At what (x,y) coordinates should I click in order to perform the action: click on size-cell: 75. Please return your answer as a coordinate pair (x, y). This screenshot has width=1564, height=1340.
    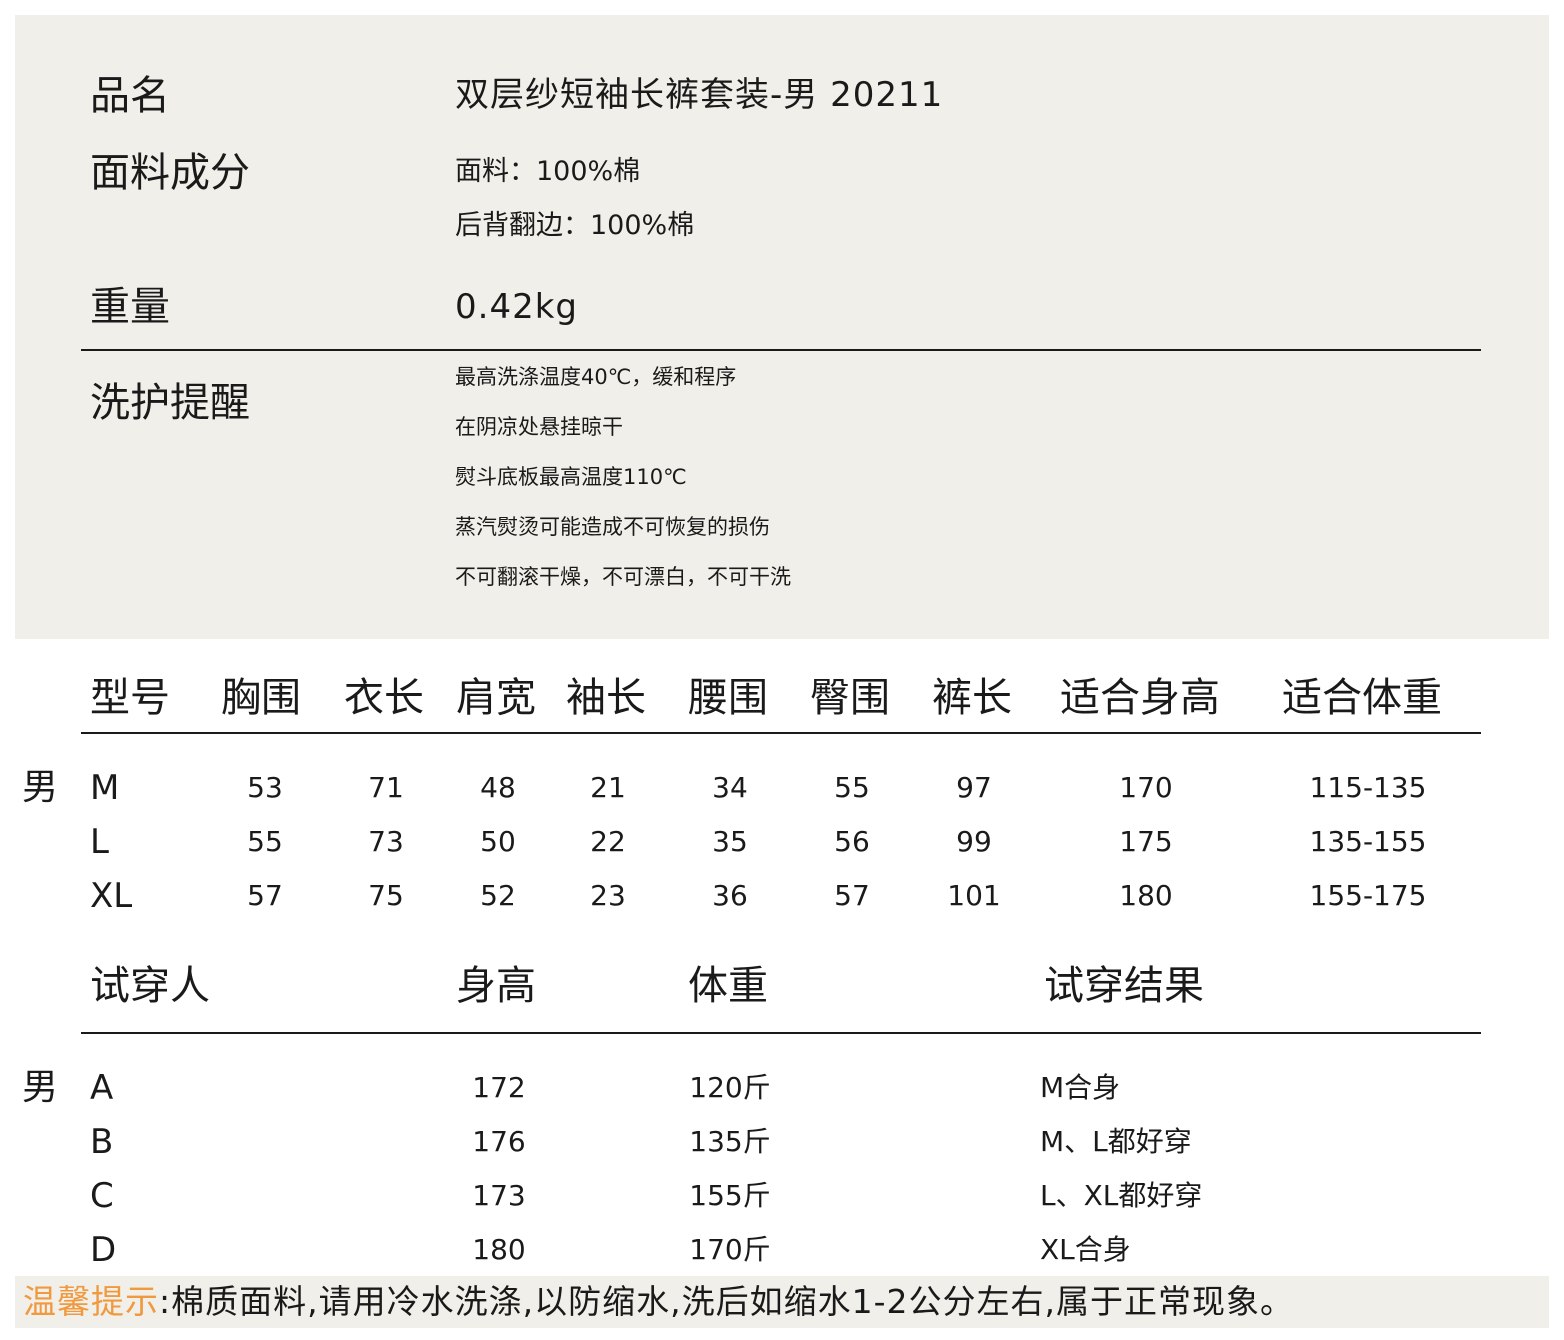
    Looking at the image, I should click on (386, 895).